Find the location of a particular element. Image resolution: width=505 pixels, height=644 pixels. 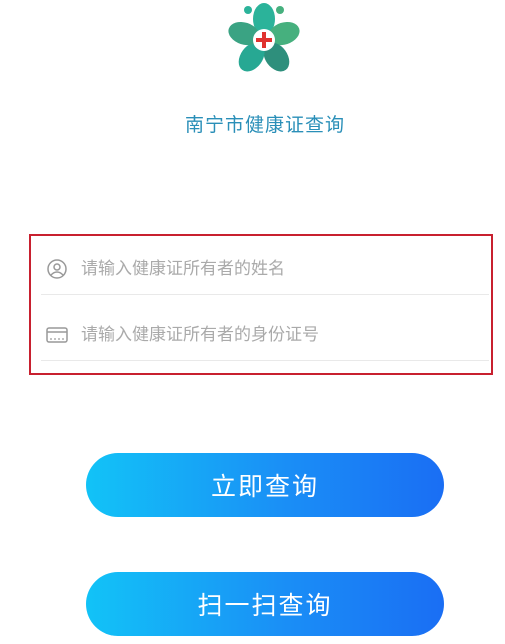

name-field is located at coordinates (265, 269).